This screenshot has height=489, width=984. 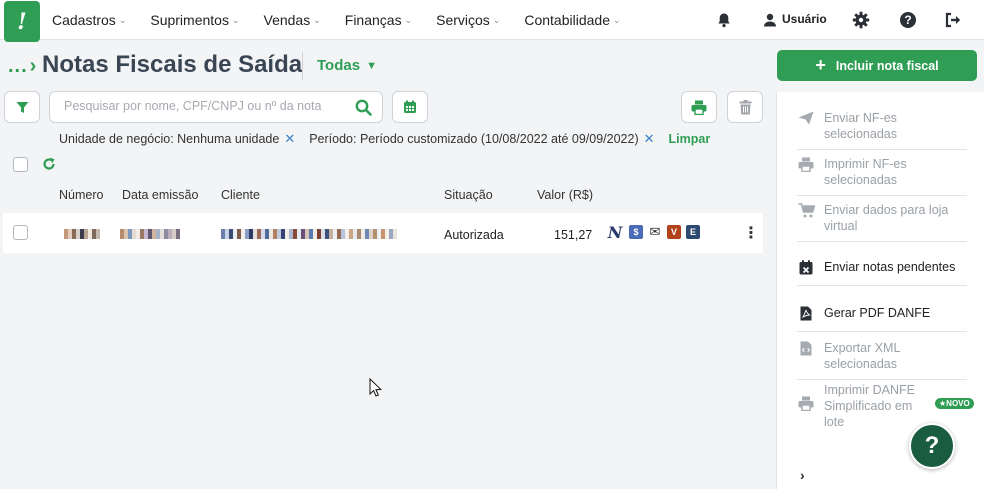 I want to click on bell-icon, so click(x=724, y=20).